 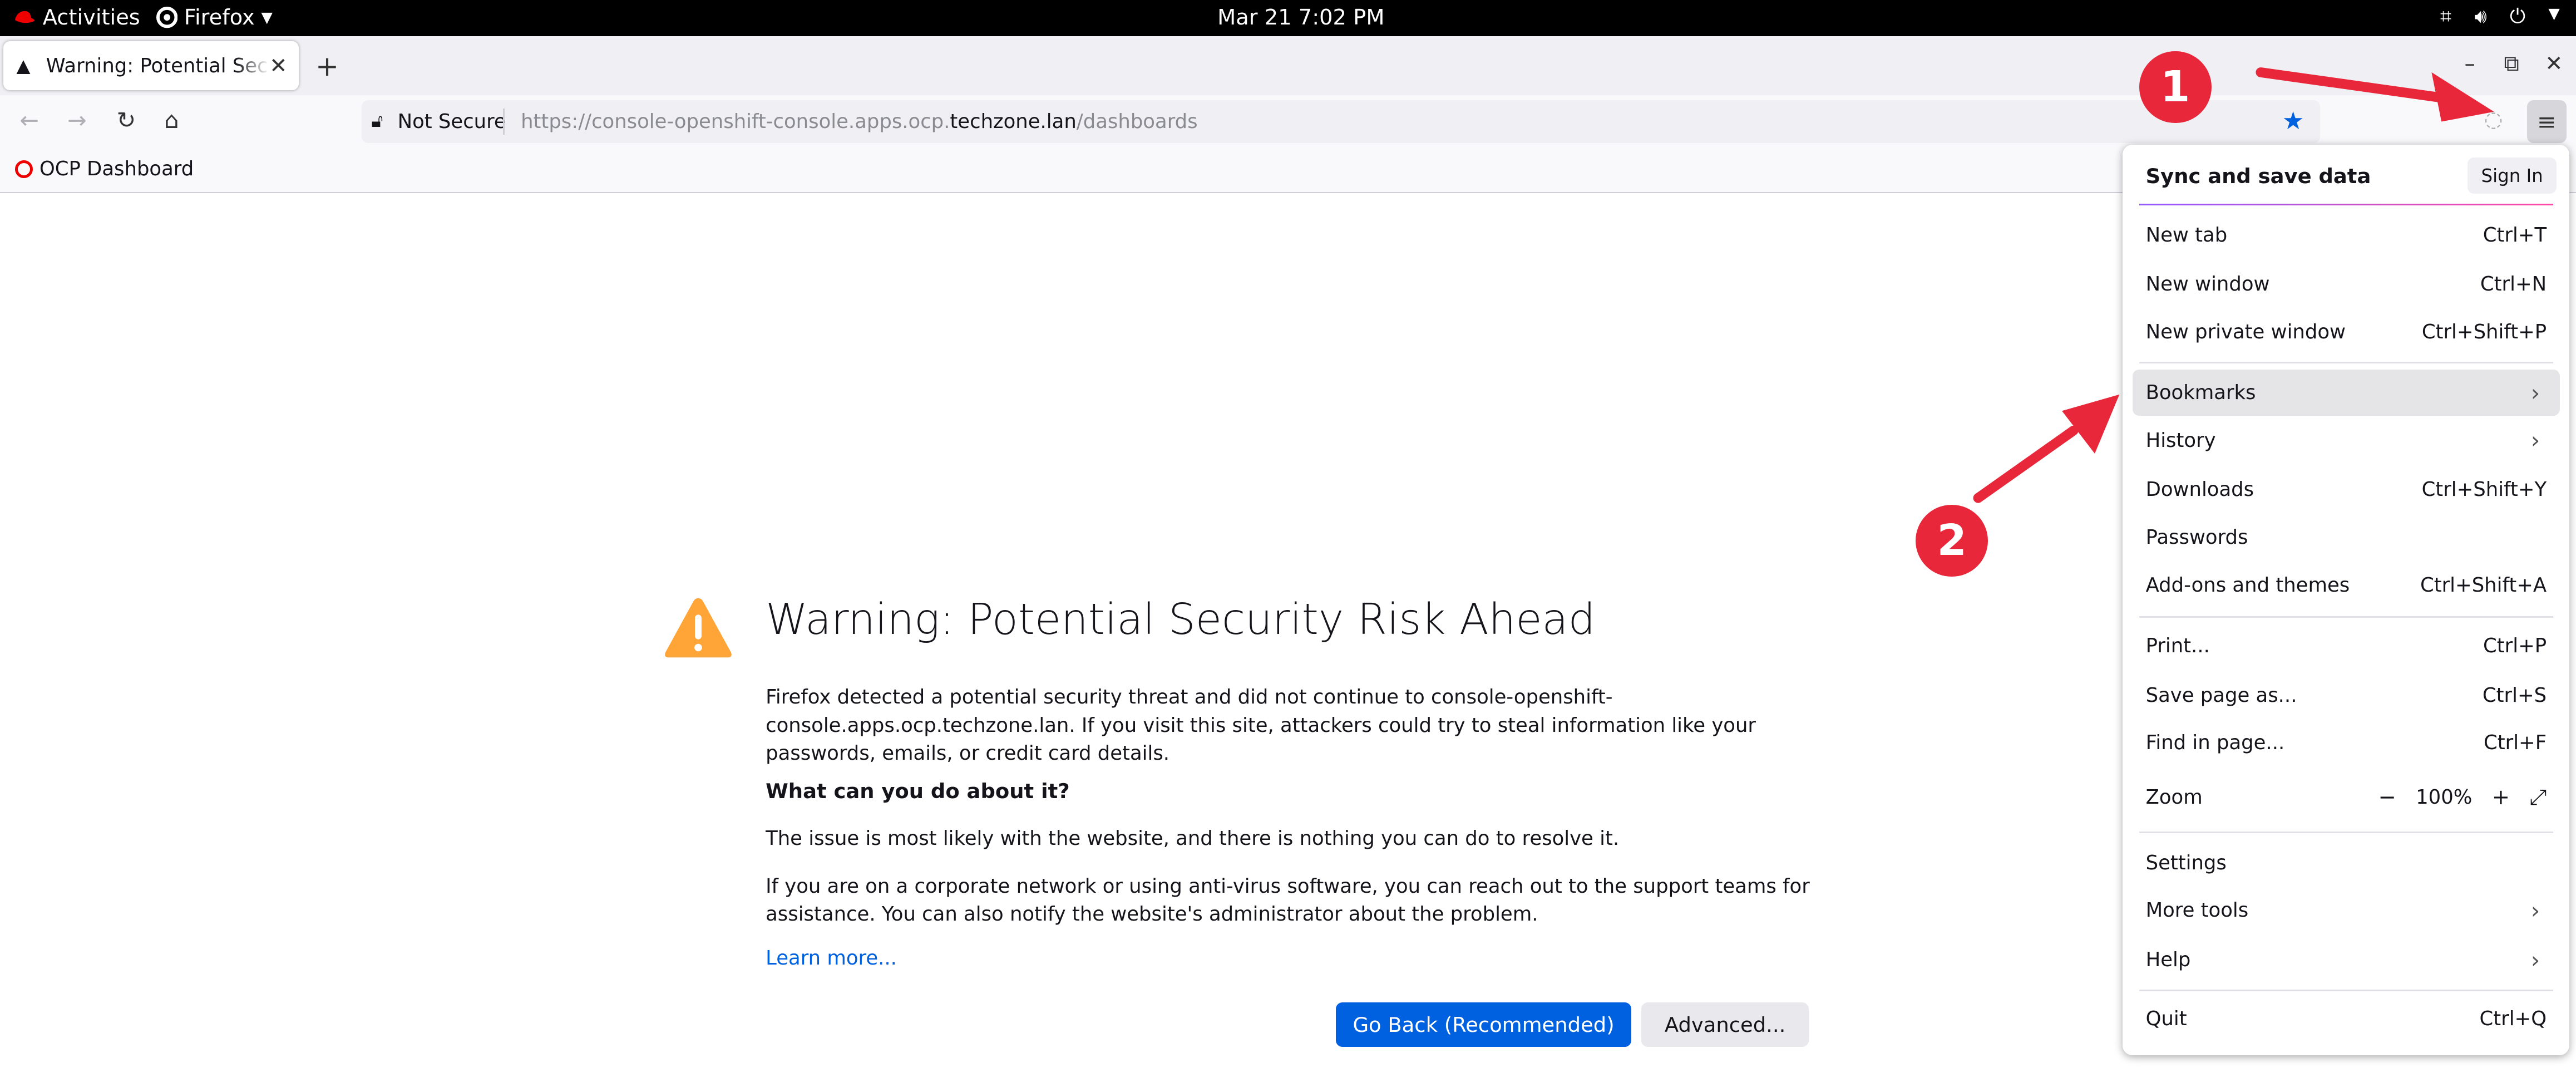 What do you see at coordinates (2175, 87) in the screenshot?
I see `annotation-badge-1: 1` at bounding box center [2175, 87].